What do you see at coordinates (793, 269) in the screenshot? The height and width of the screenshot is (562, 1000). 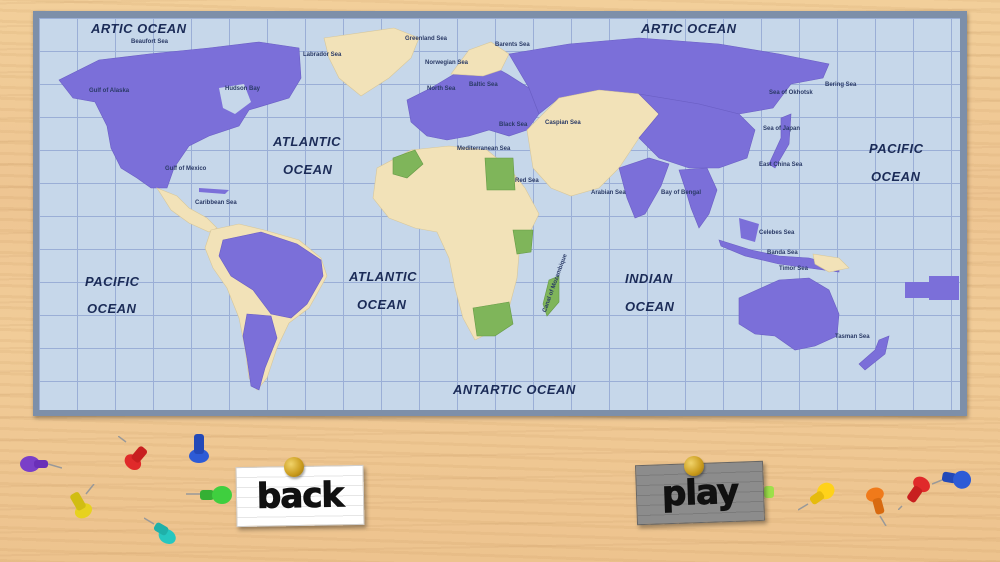 I see `sea-label: Timor Sea` at bounding box center [793, 269].